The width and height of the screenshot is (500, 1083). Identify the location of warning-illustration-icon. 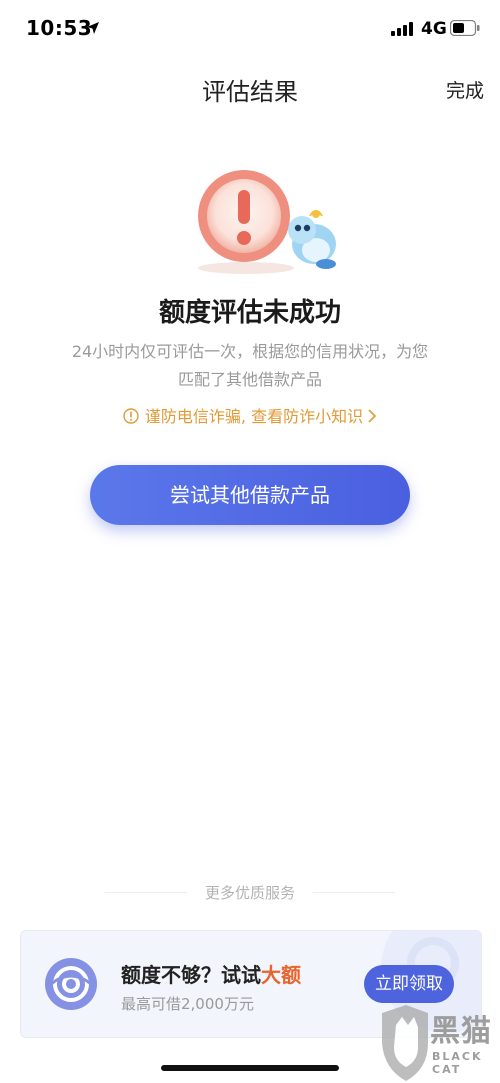
(267, 222).